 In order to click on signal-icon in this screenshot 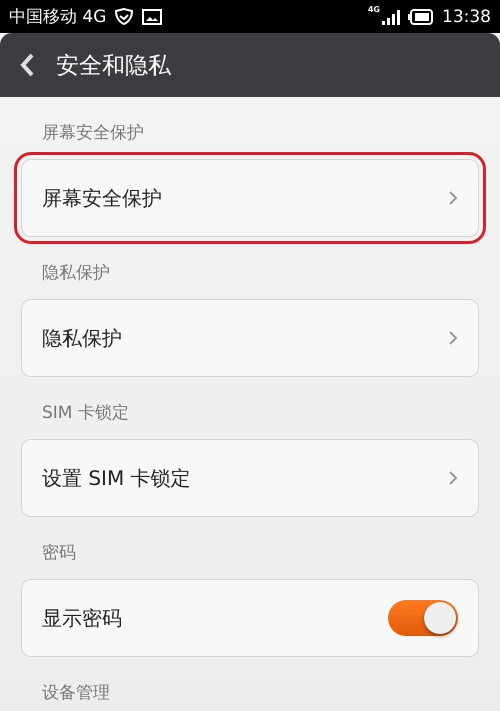, I will do `click(391, 16)`.